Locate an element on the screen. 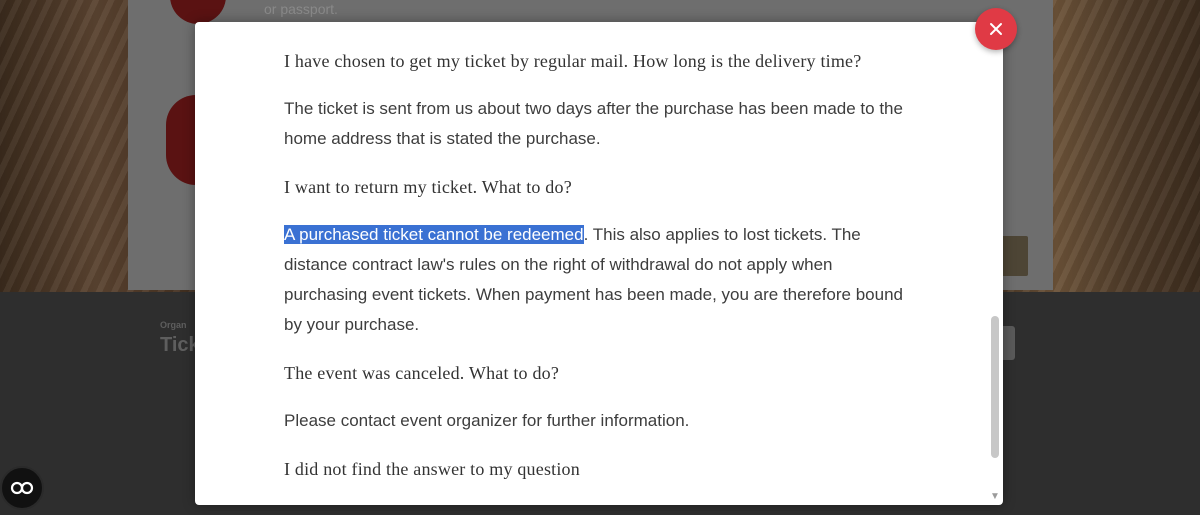  background-footer-label: Tick is located at coordinates (180, 345).